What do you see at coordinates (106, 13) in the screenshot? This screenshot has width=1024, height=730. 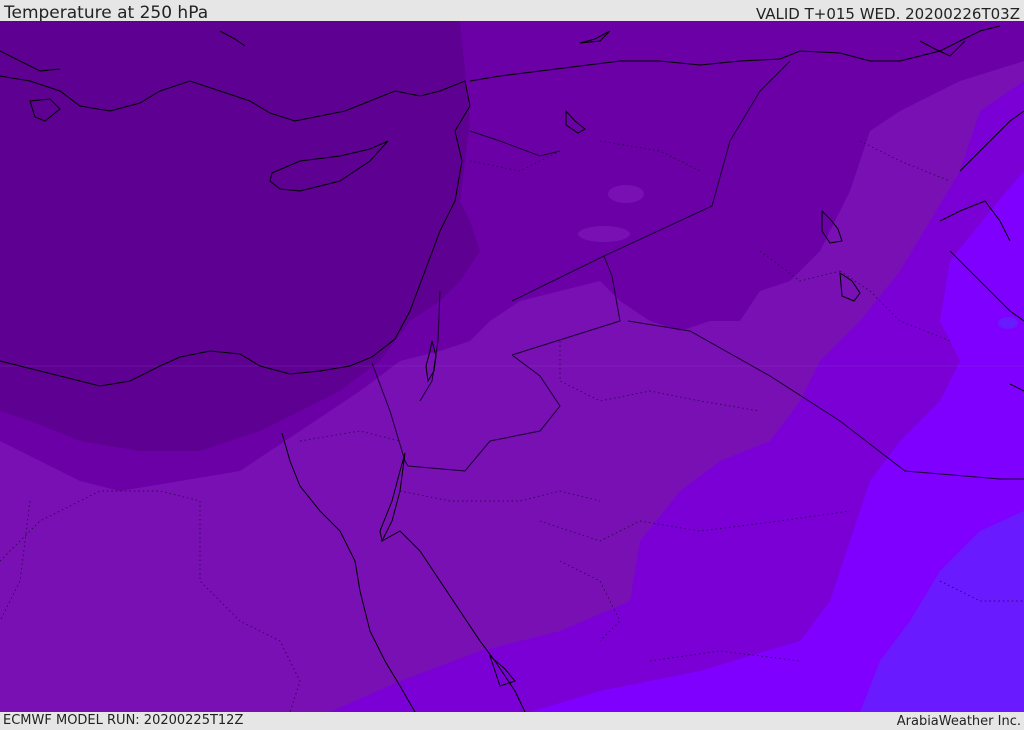 I see `map-title: Temperature at 250 hPa` at bounding box center [106, 13].